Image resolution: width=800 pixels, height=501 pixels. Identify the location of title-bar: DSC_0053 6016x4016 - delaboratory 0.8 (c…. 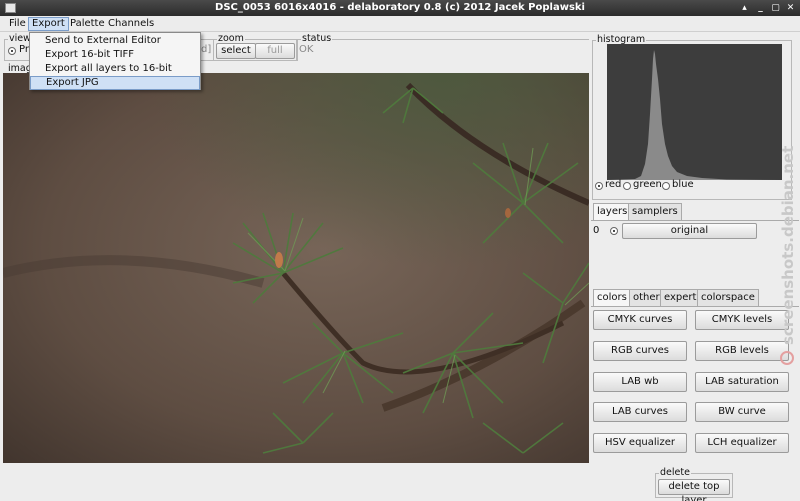
(400, 8).